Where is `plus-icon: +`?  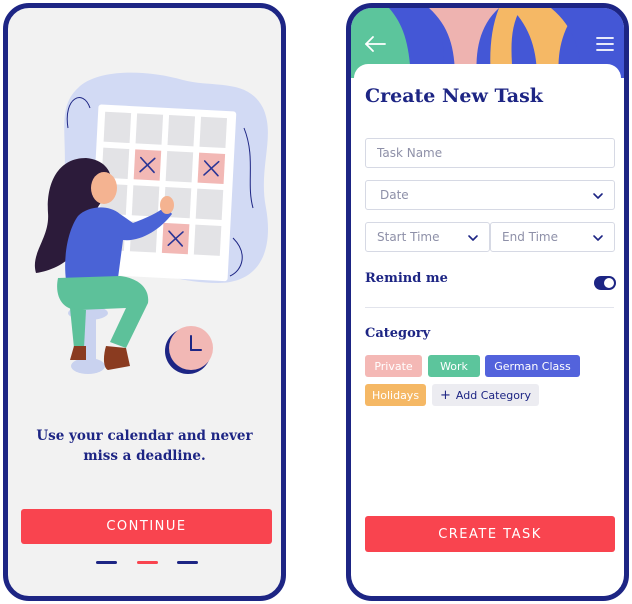 plus-icon: + is located at coordinates (445, 395).